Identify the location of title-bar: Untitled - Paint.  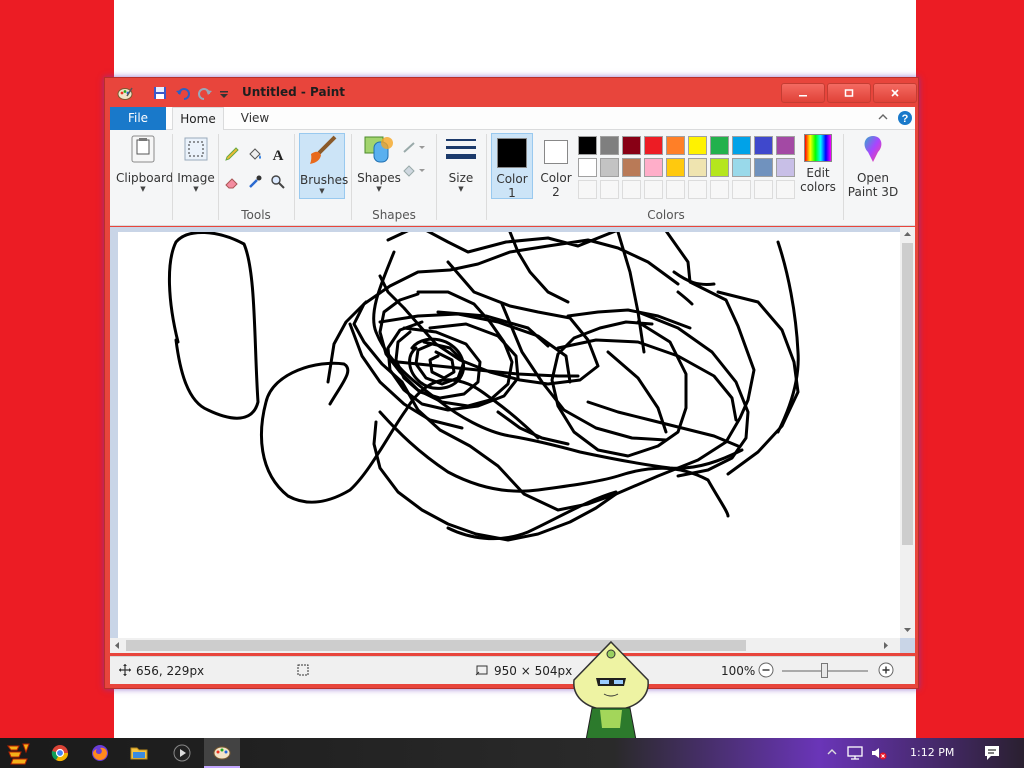
(511, 92).